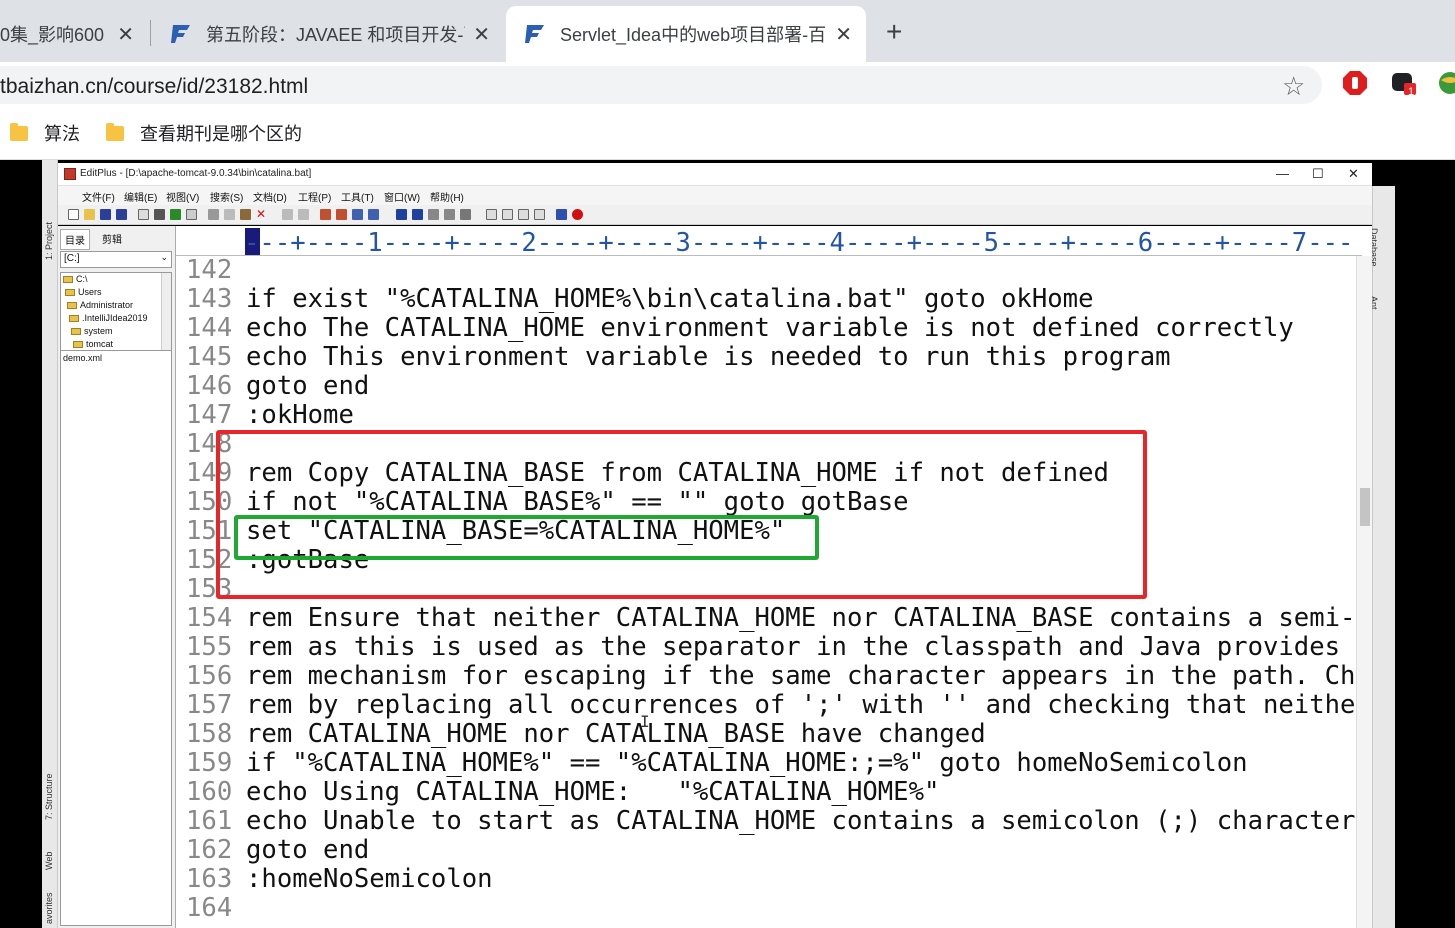 The width and height of the screenshot is (1455, 928). Describe the element at coordinates (245, 214) in the screenshot. I see `paste-icon` at that location.